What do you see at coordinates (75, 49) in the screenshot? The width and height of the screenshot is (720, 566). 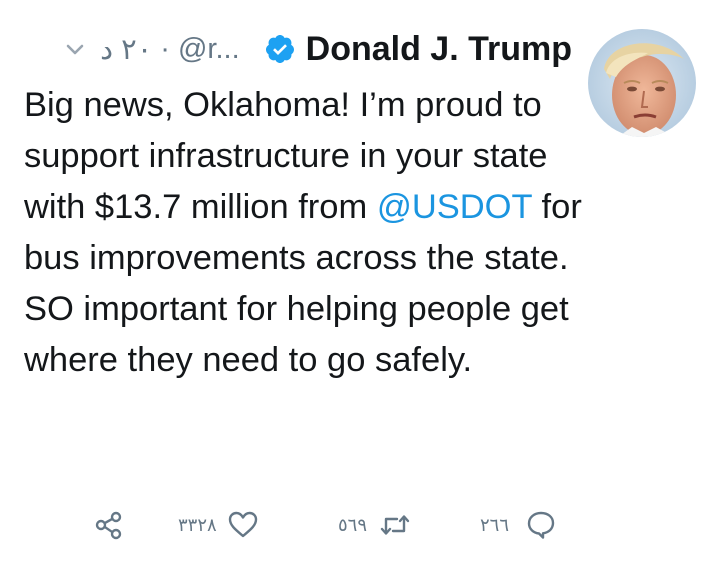 I see `chevron-down-icon` at bounding box center [75, 49].